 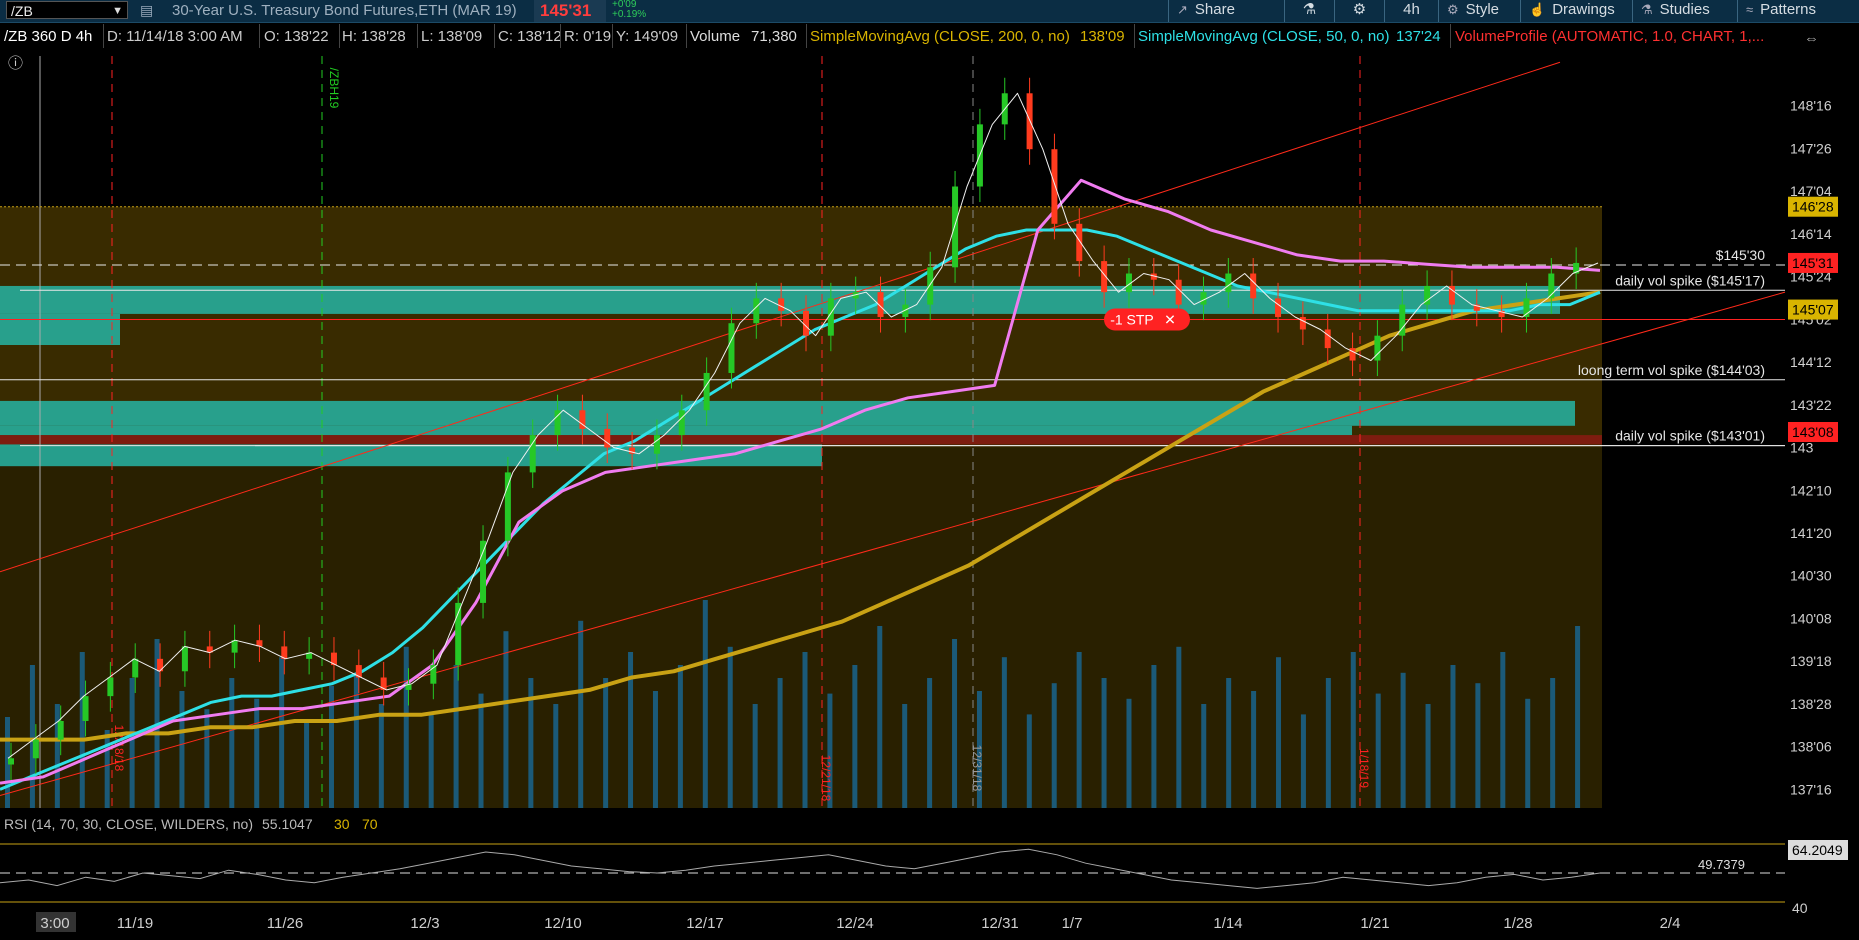 I want to click on x-tick-label: 12/3, so click(x=424, y=923).